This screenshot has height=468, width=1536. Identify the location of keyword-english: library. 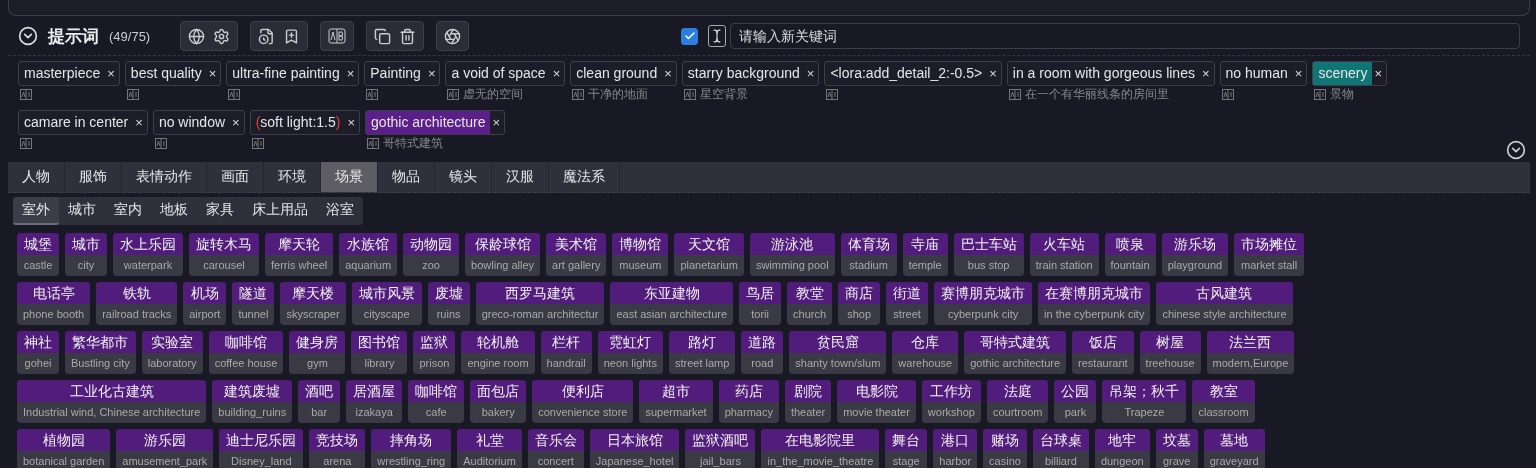
(379, 363).